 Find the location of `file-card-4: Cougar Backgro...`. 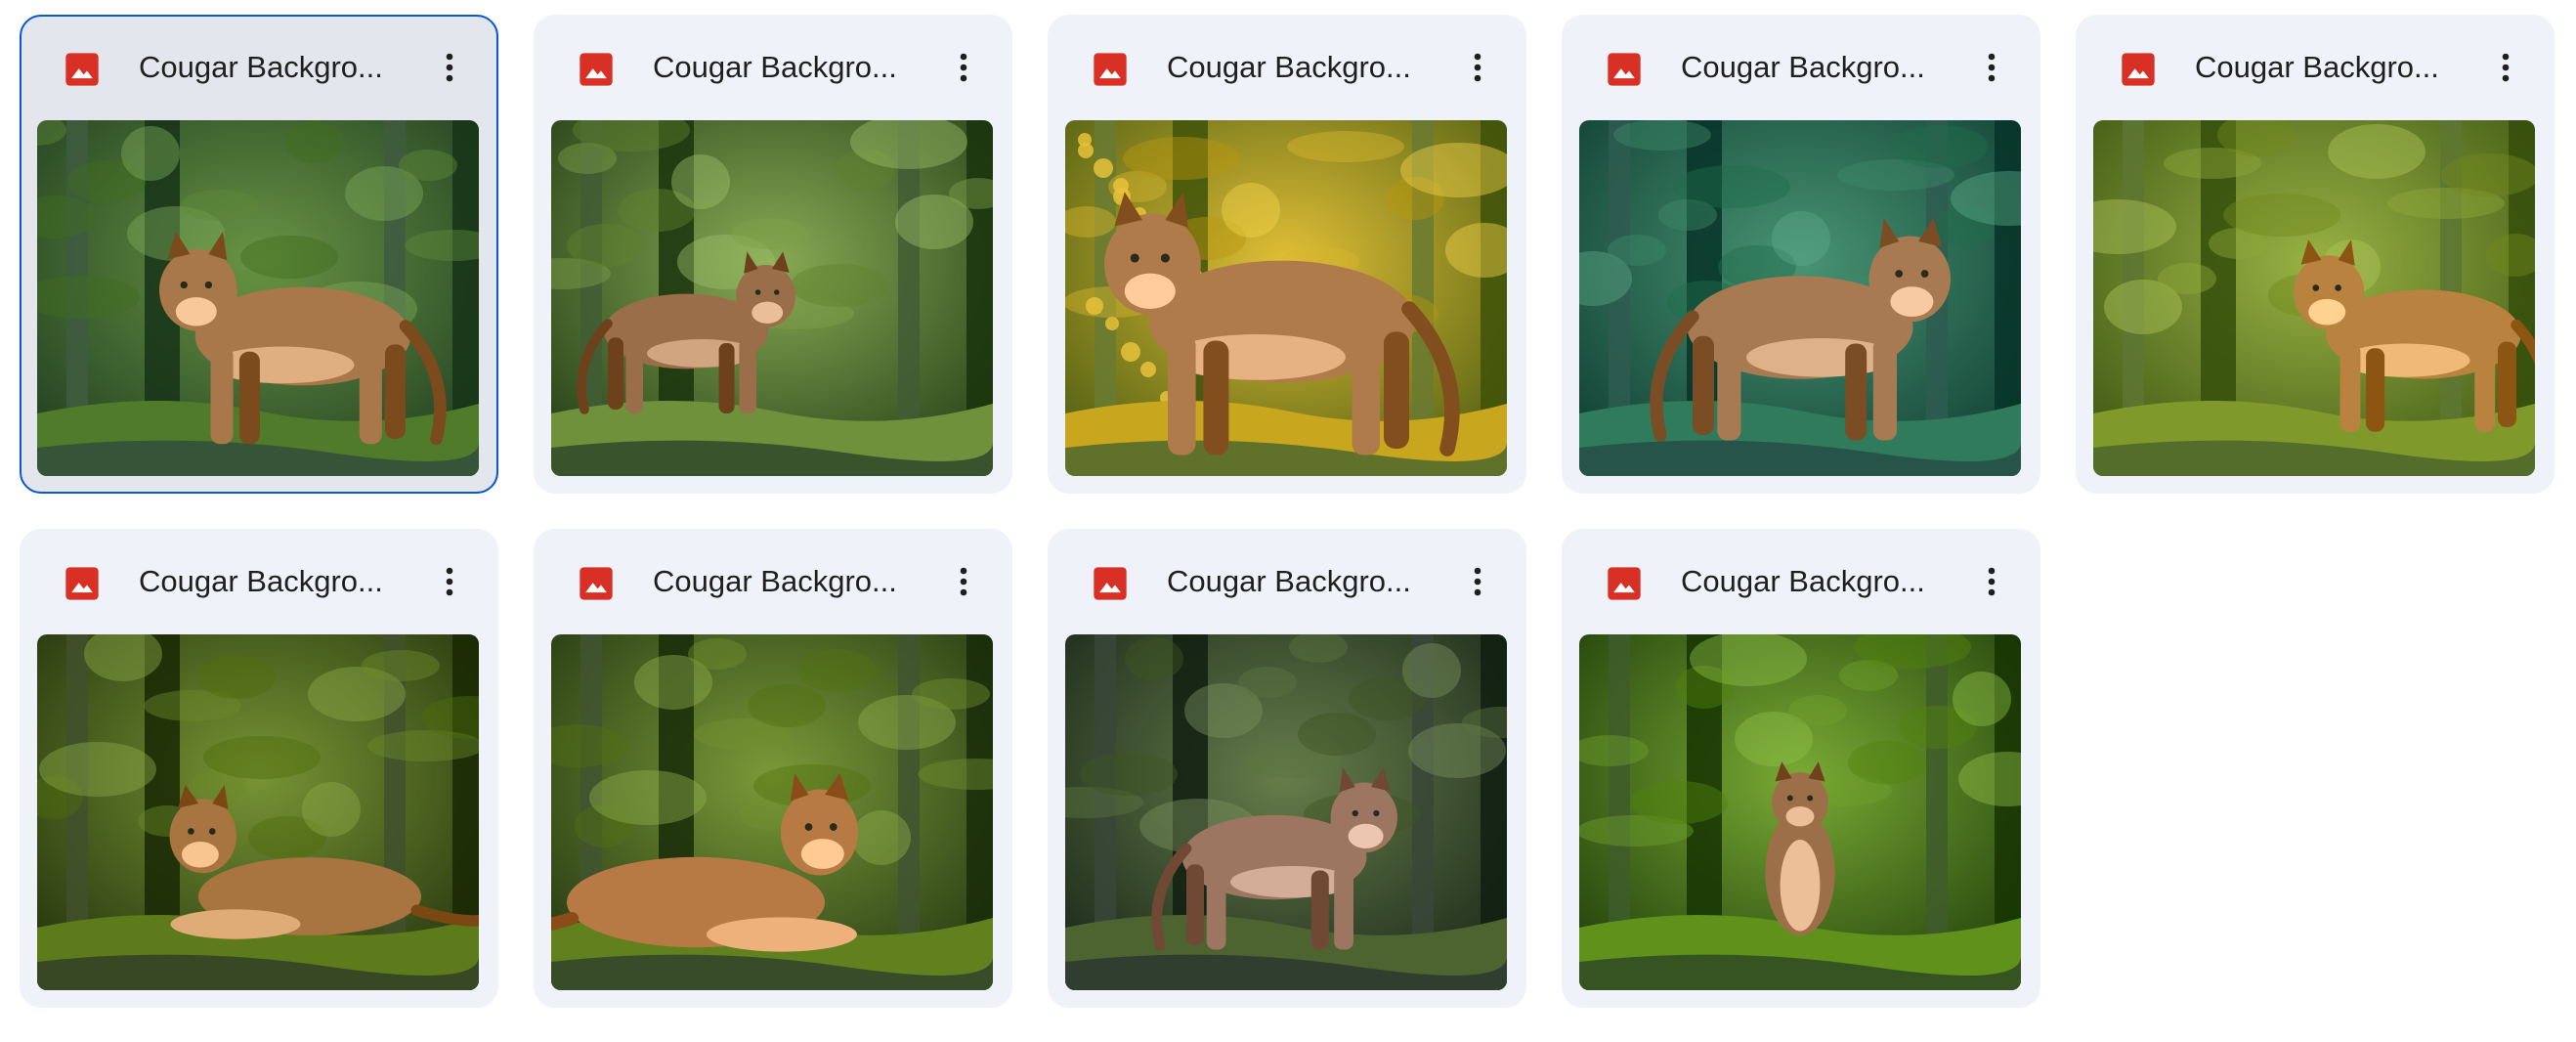

file-card-4: Cougar Backgro... is located at coordinates (1801, 254).